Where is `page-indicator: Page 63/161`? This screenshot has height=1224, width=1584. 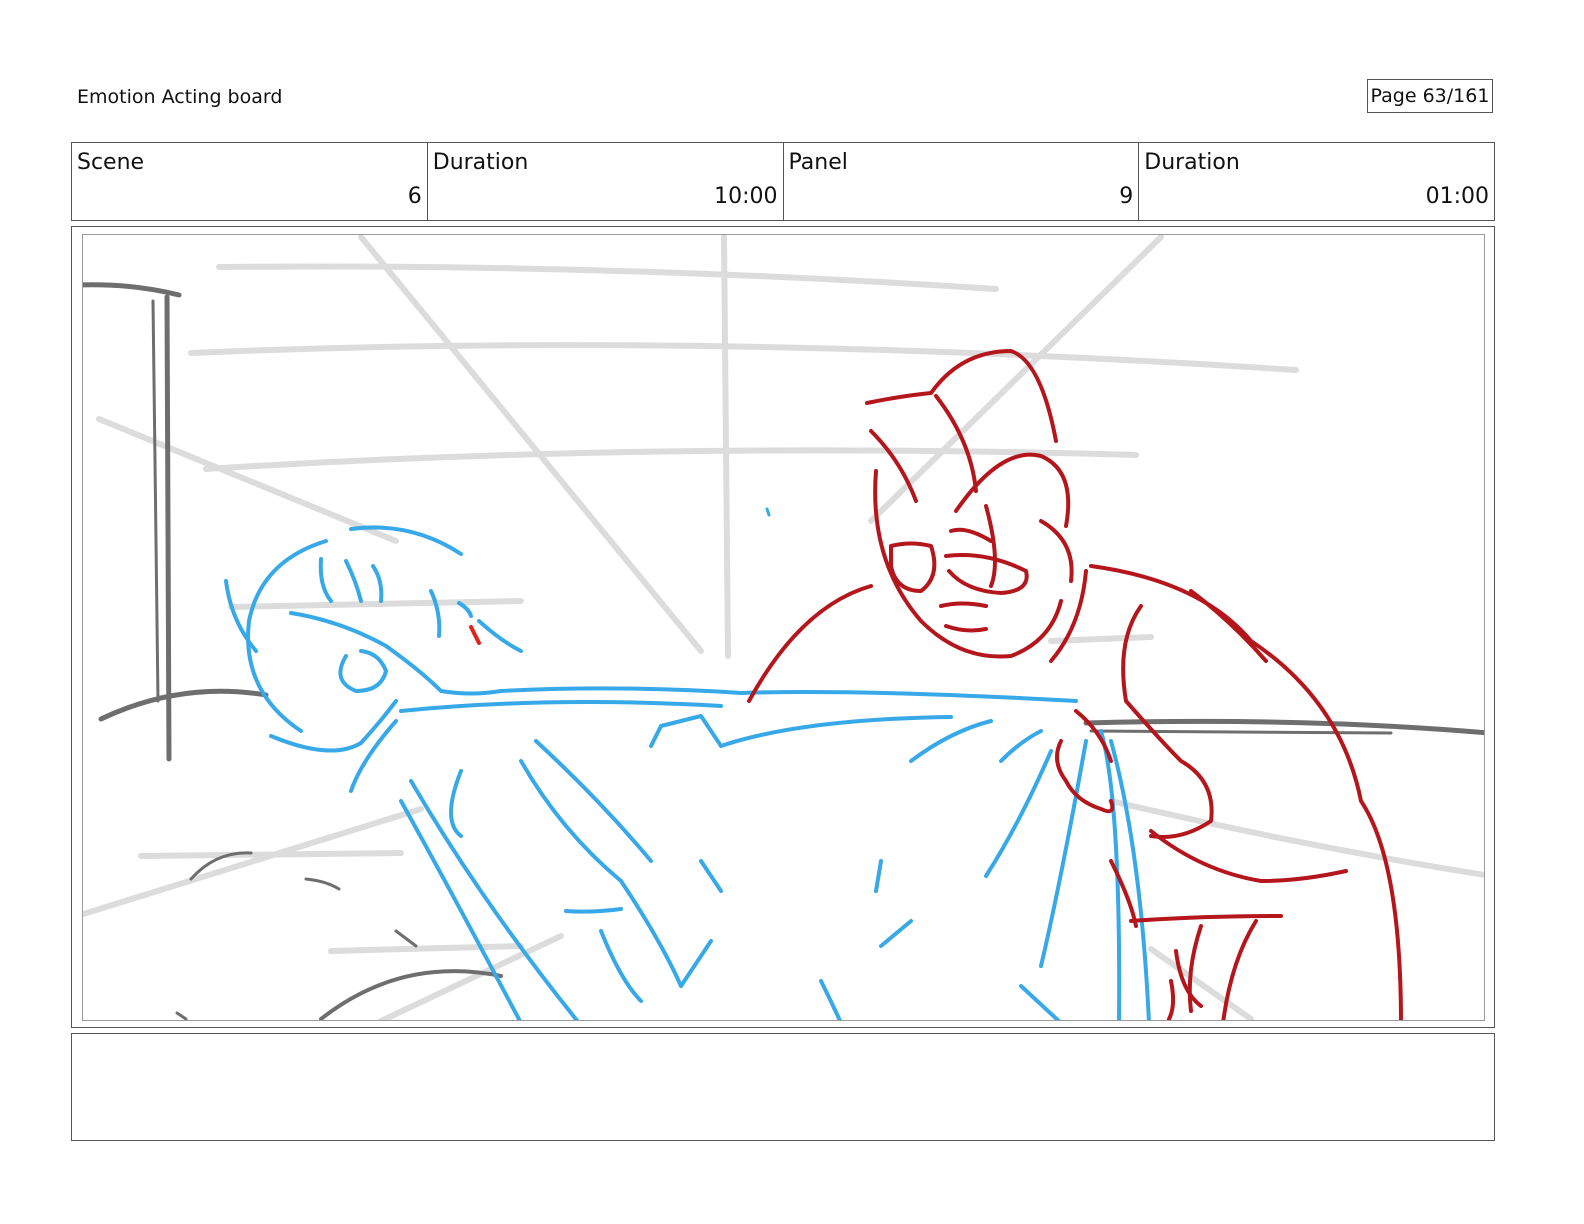
page-indicator: Page 63/161 is located at coordinates (1430, 96).